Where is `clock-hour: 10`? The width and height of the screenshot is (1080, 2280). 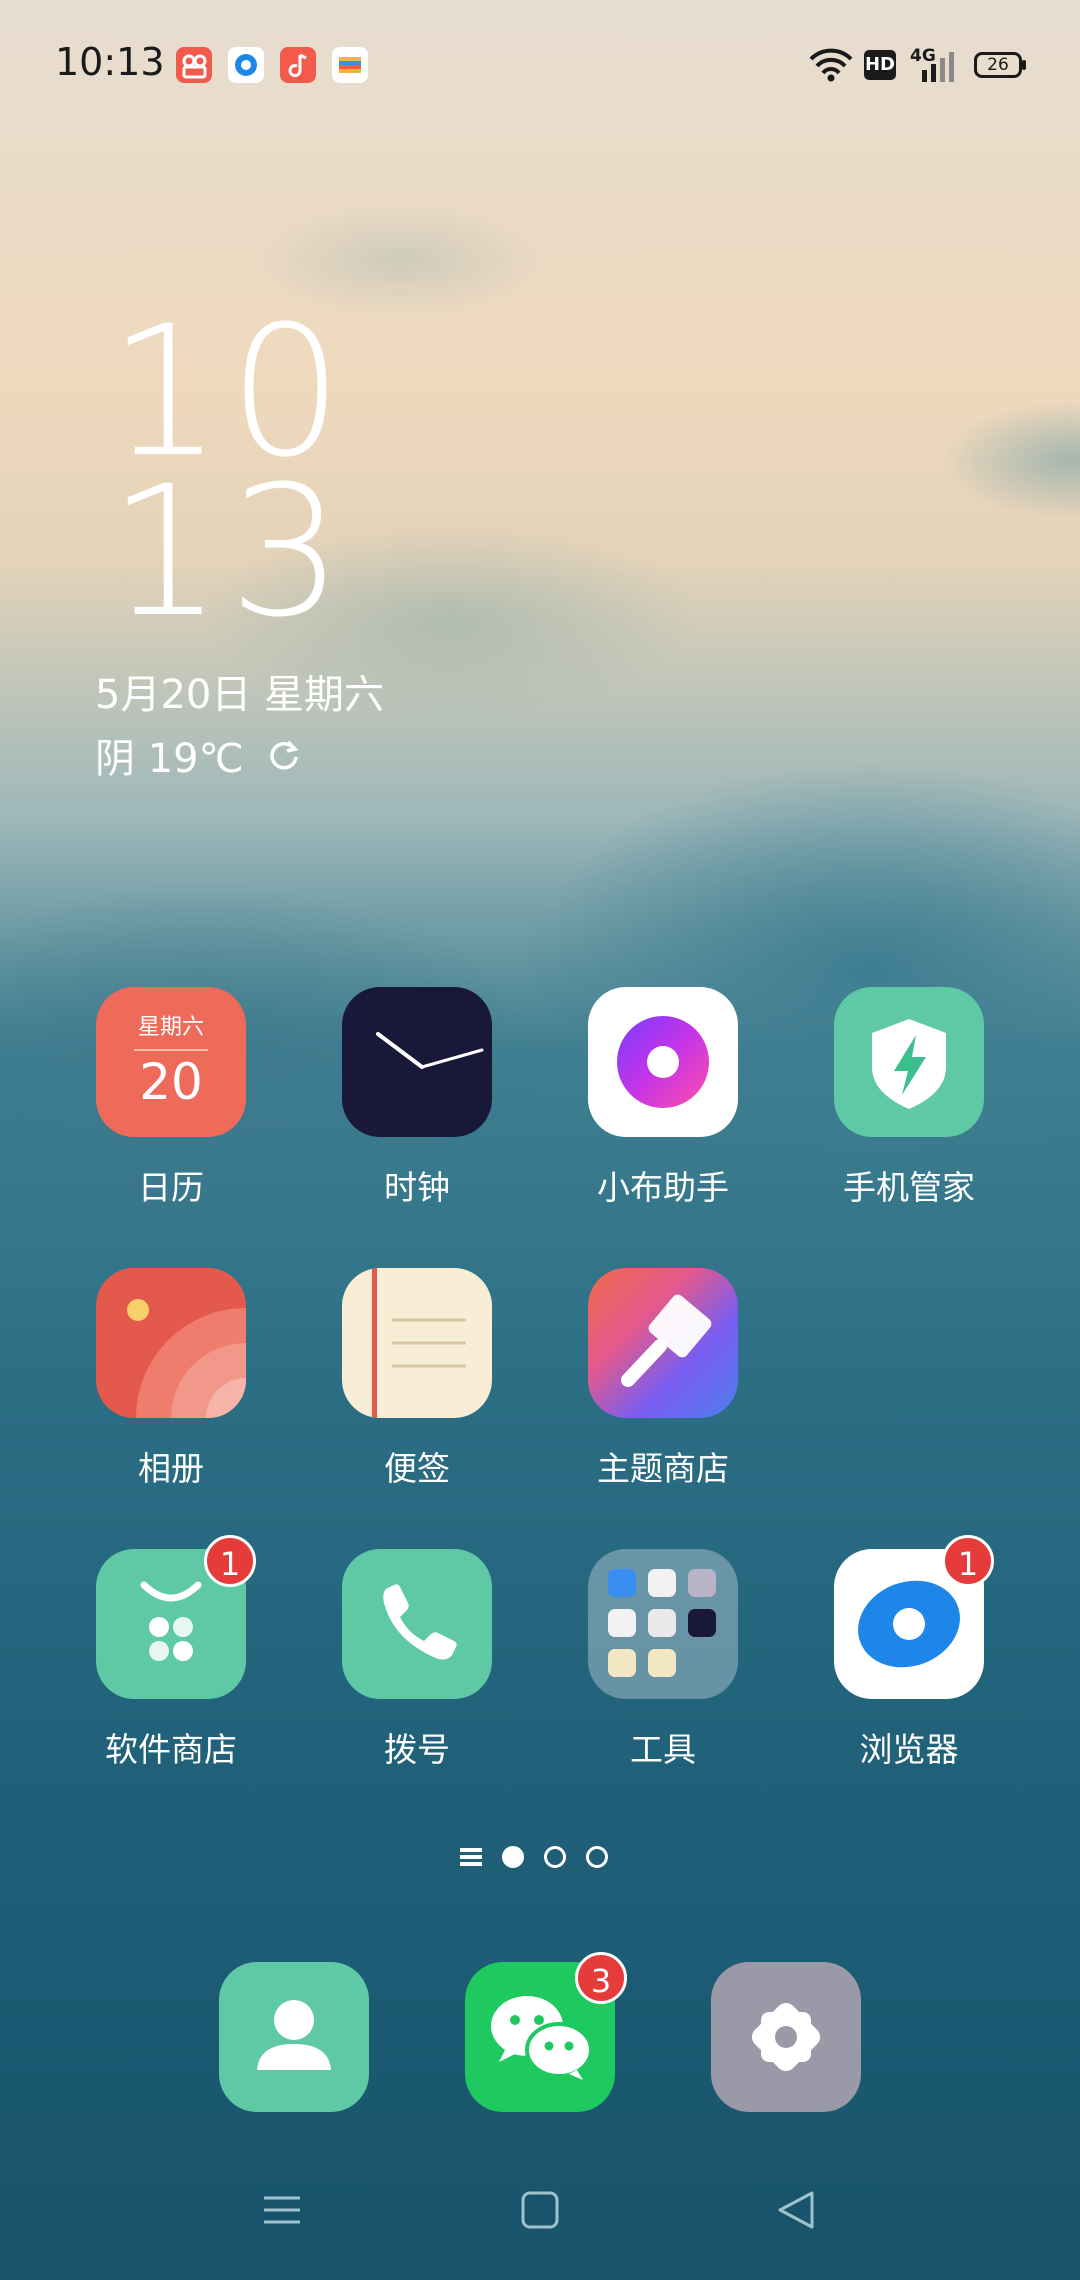
clock-hour: 10 is located at coordinates (229, 392).